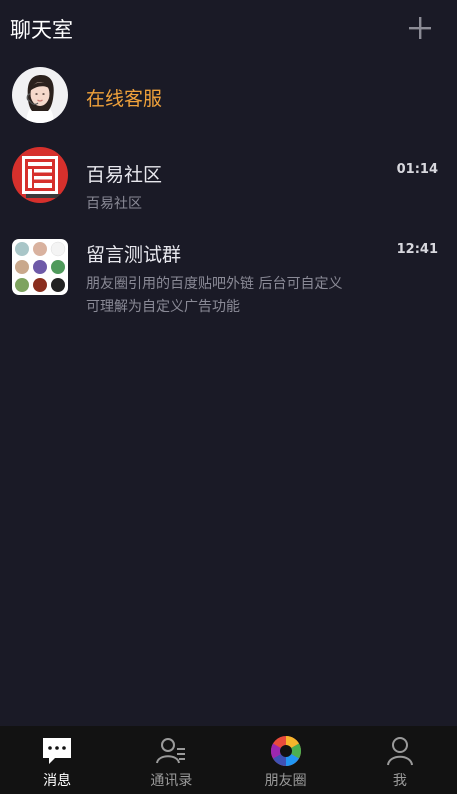 This screenshot has height=794, width=457. What do you see at coordinates (399, 781) in the screenshot?
I see `tab-label: 我` at bounding box center [399, 781].